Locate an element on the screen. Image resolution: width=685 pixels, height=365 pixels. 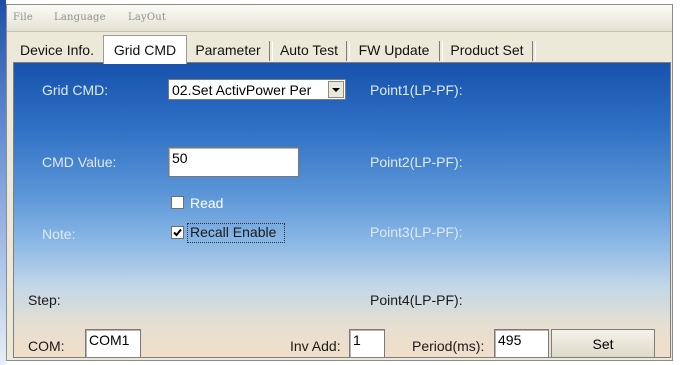
tab-auto-test: Auto Test is located at coordinates (309, 50).